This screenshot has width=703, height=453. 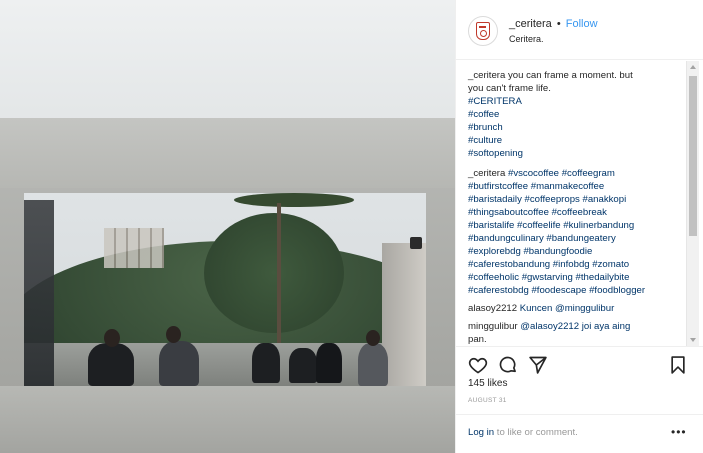 I want to click on avatar, so click(x=483, y=31).